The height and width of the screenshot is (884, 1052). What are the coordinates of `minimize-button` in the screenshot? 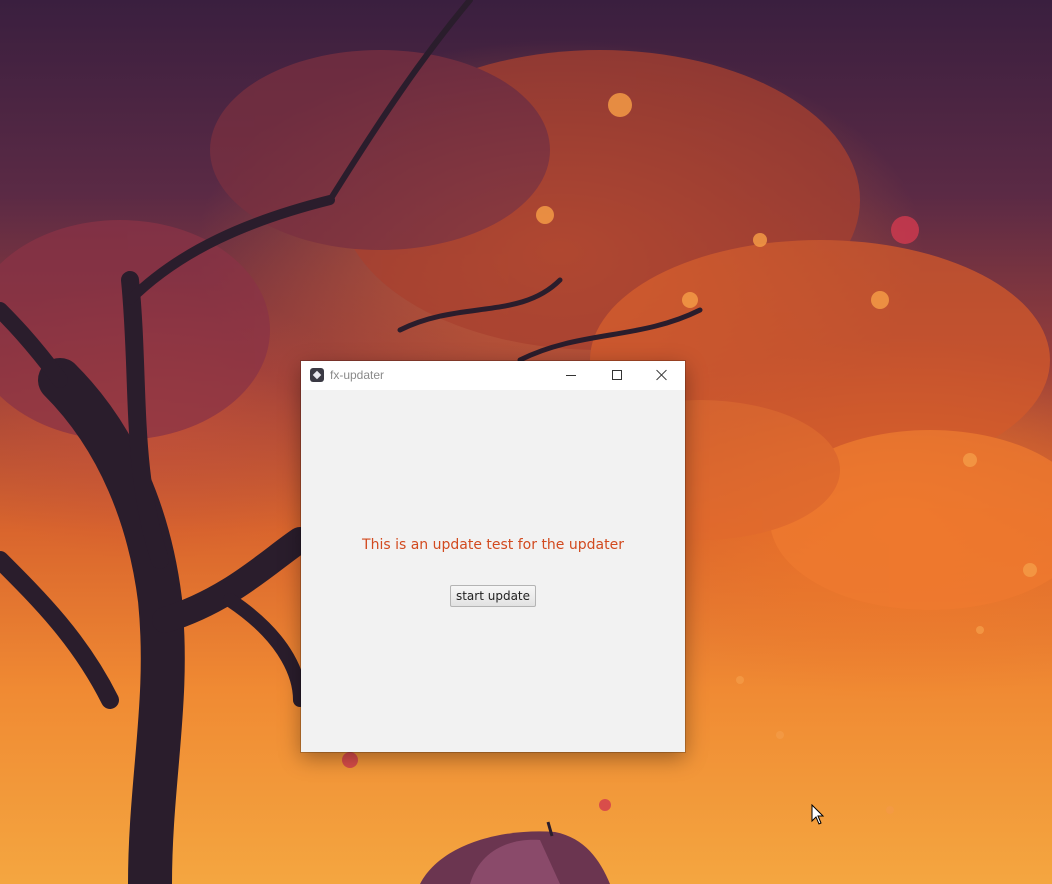 It's located at (571, 375).